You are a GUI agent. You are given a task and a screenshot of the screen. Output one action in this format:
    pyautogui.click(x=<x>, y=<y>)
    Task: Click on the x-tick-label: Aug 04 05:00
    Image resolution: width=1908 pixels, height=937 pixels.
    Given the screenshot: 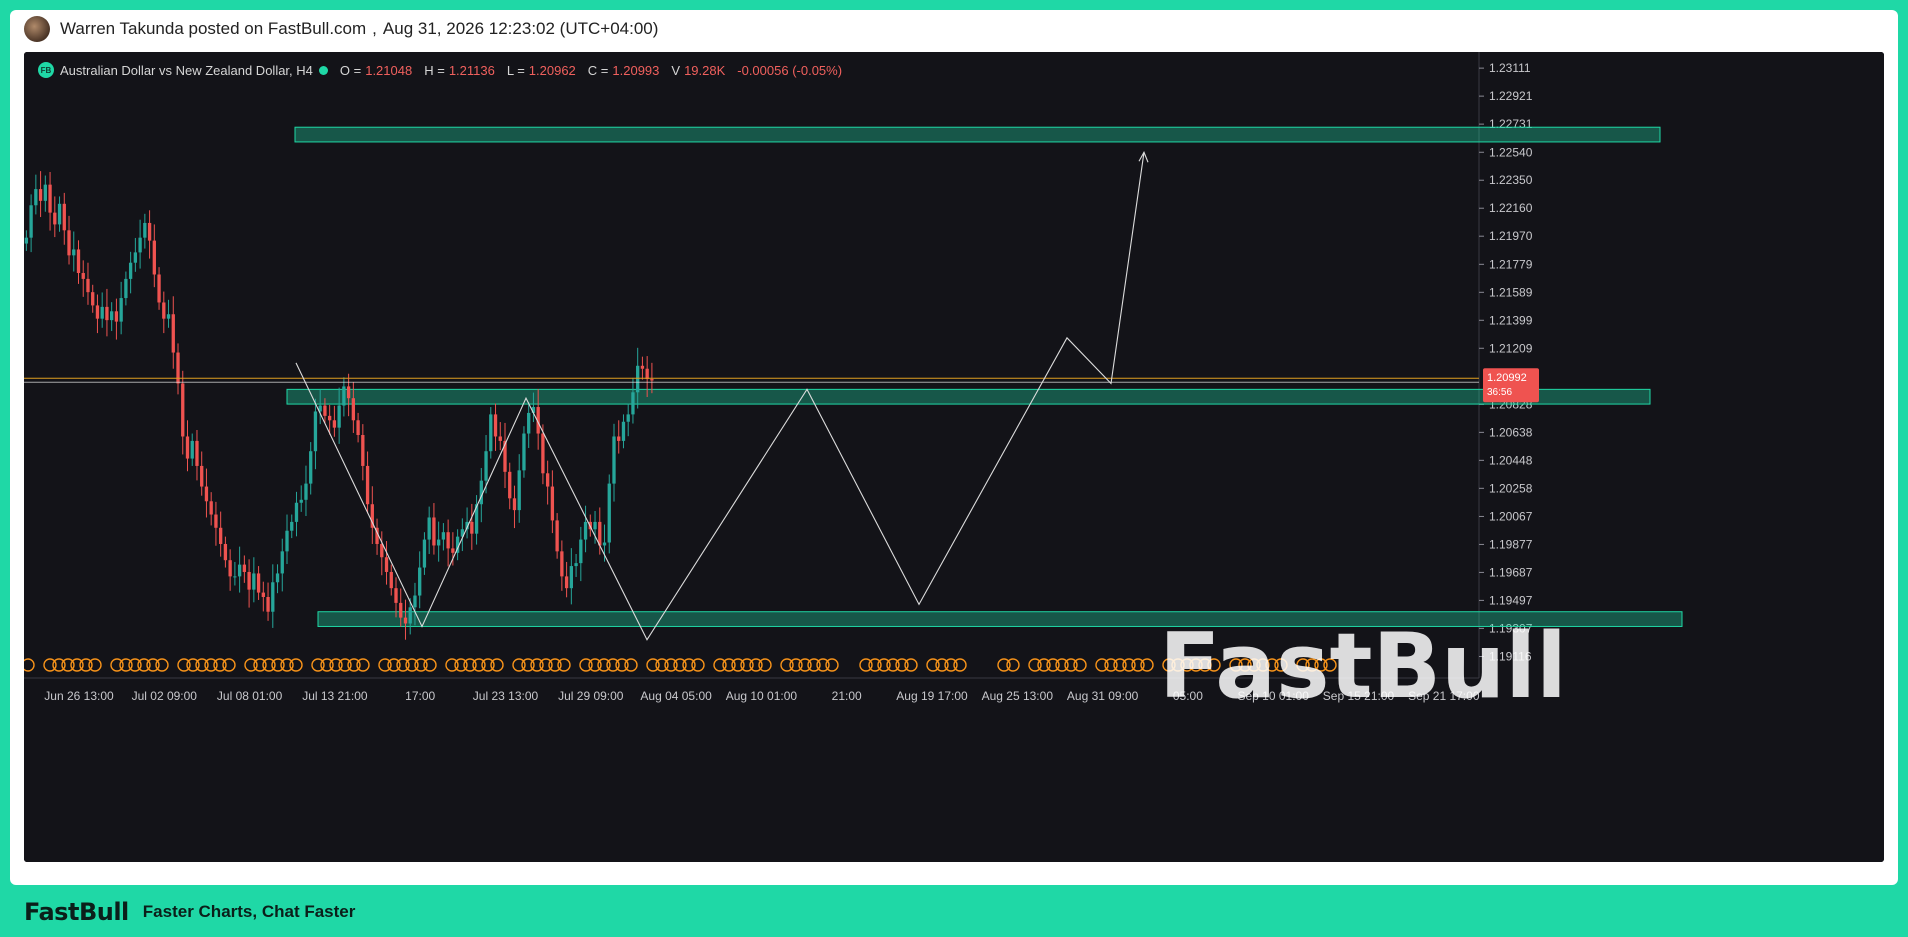 What is the action you would take?
    pyautogui.click(x=676, y=696)
    